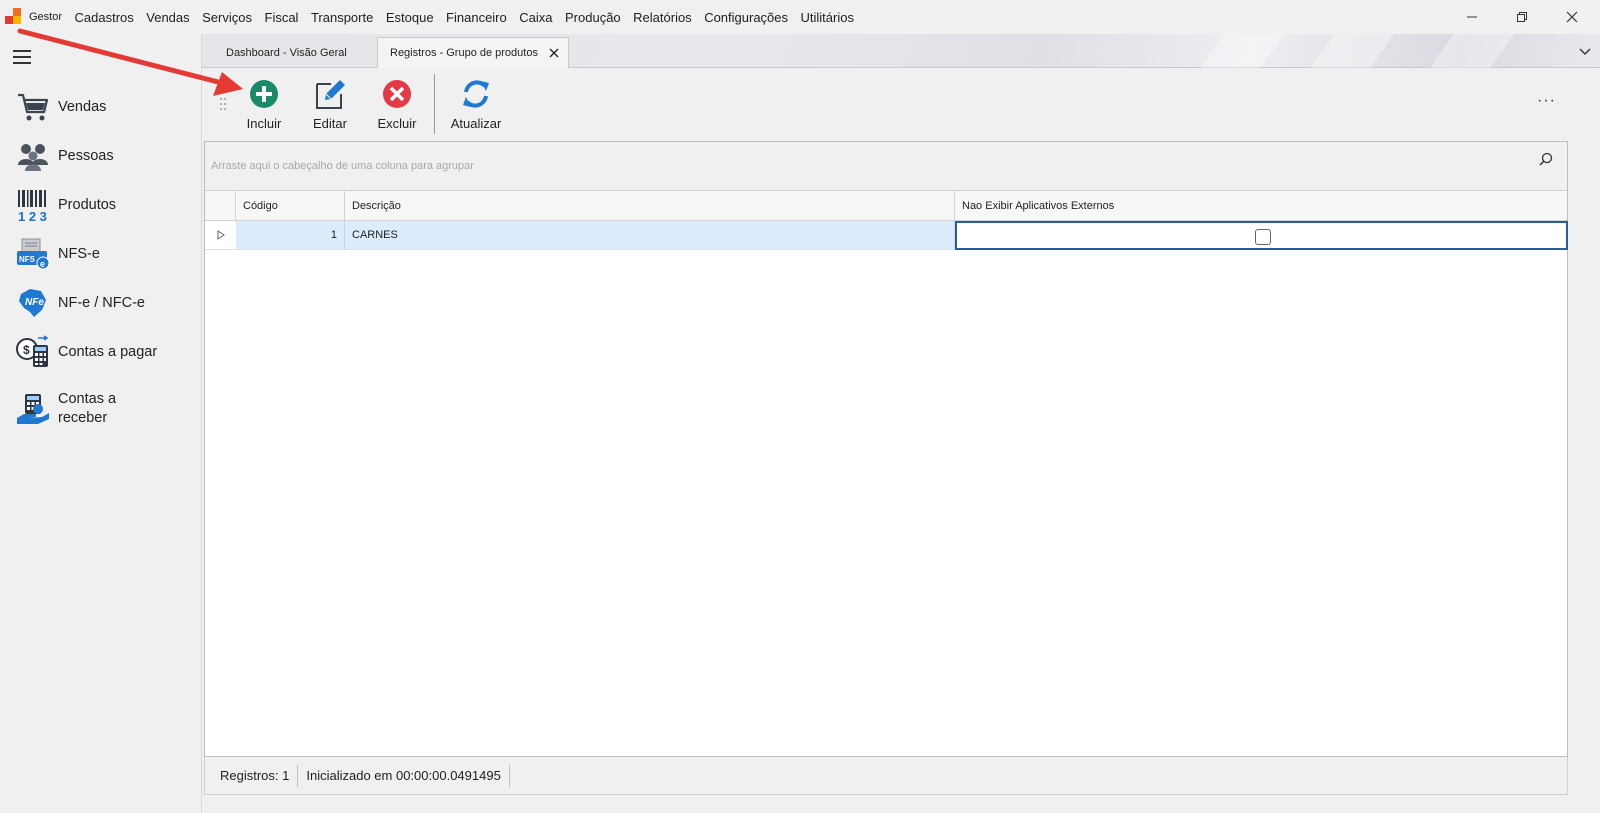  I want to click on menu-producao: Produção, so click(593, 17).